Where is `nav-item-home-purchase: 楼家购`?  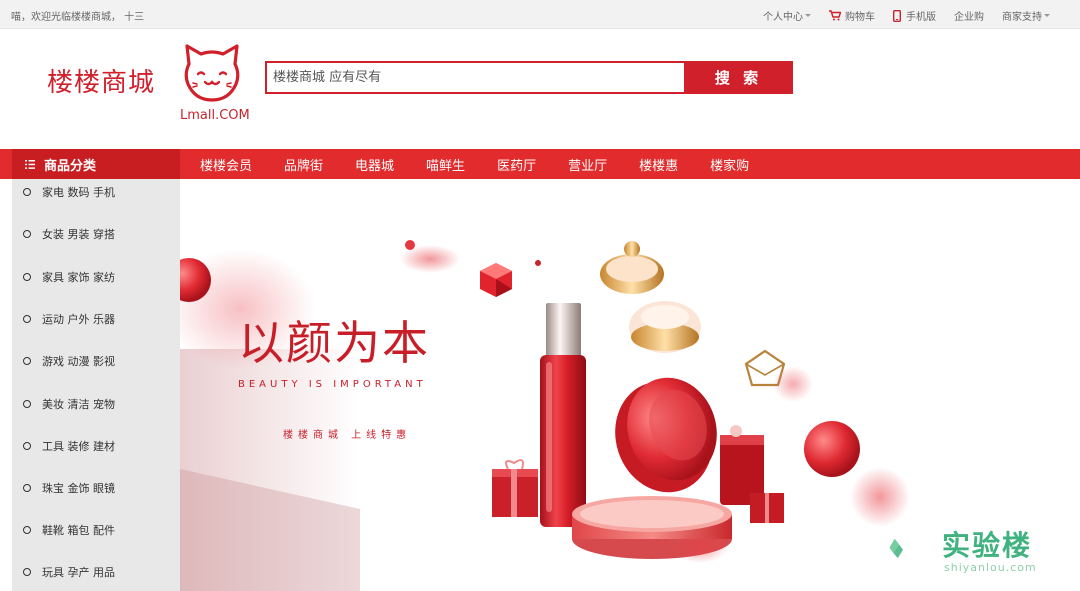 nav-item-home-purchase: 楼家购 is located at coordinates (729, 164).